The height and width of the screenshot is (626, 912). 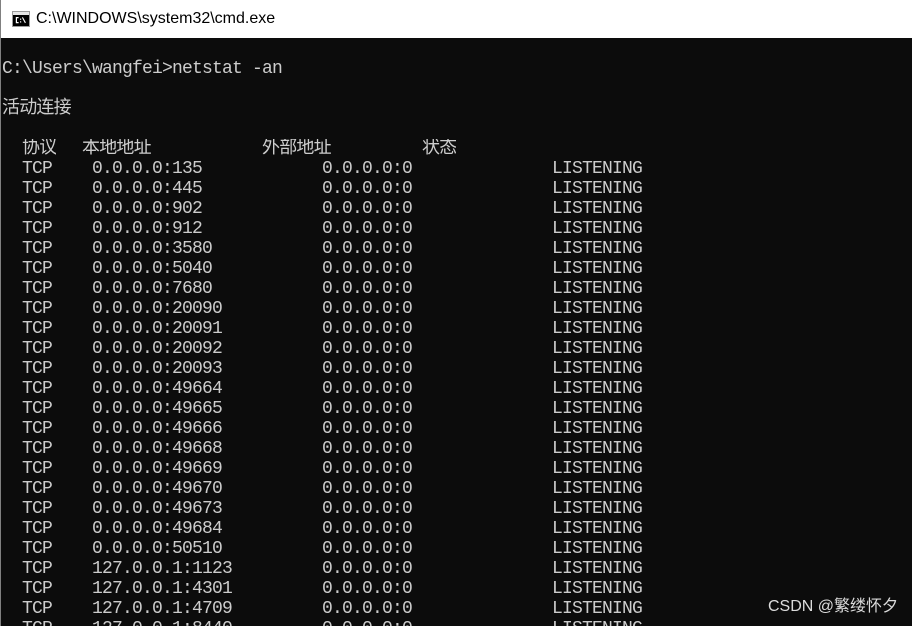 What do you see at coordinates (457, 309) in the screenshot?
I see `connection-row: TCP 0.0.0.0:20090 0.0.0.0:0 LISTENING` at bounding box center [457, 309].